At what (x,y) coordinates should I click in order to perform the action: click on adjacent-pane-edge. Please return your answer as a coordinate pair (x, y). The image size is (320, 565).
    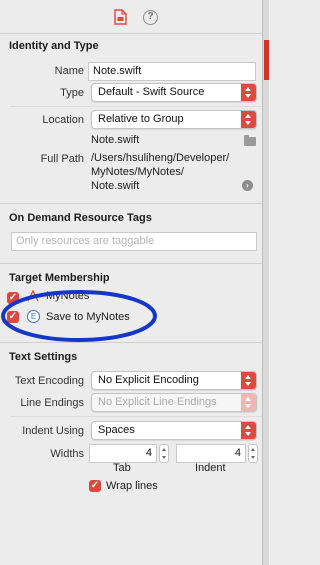
    Looking at the image, I should click on (265, 282).